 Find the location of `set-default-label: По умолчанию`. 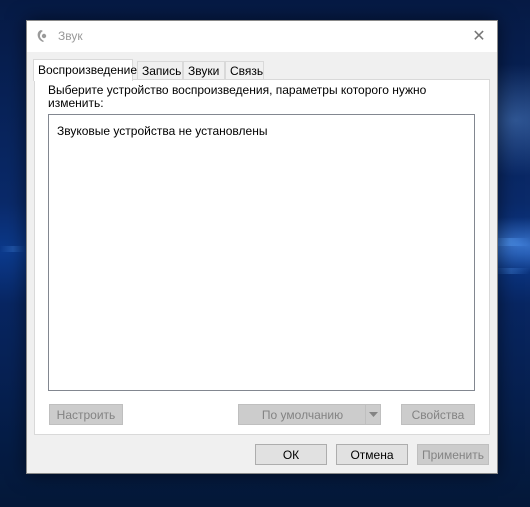

set-default-label: По умолчанию is located at coordinates (302, 414).